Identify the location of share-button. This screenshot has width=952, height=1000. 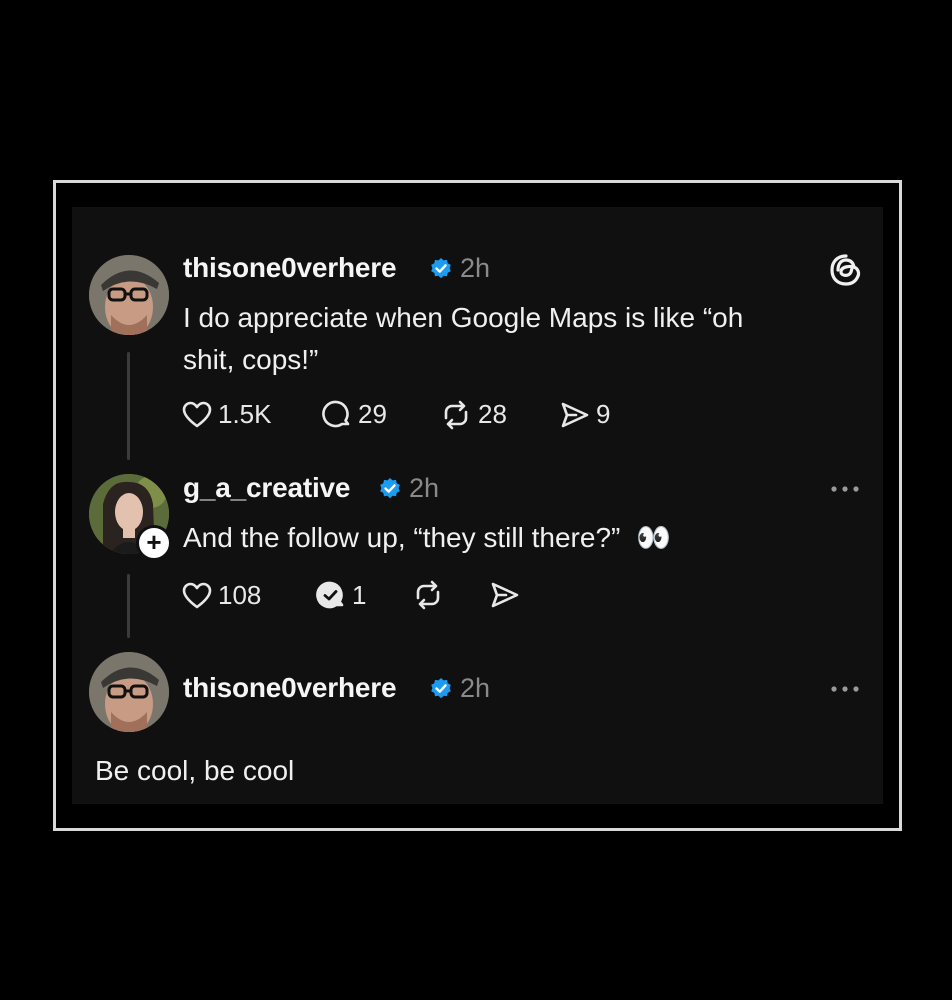
(508, 595).